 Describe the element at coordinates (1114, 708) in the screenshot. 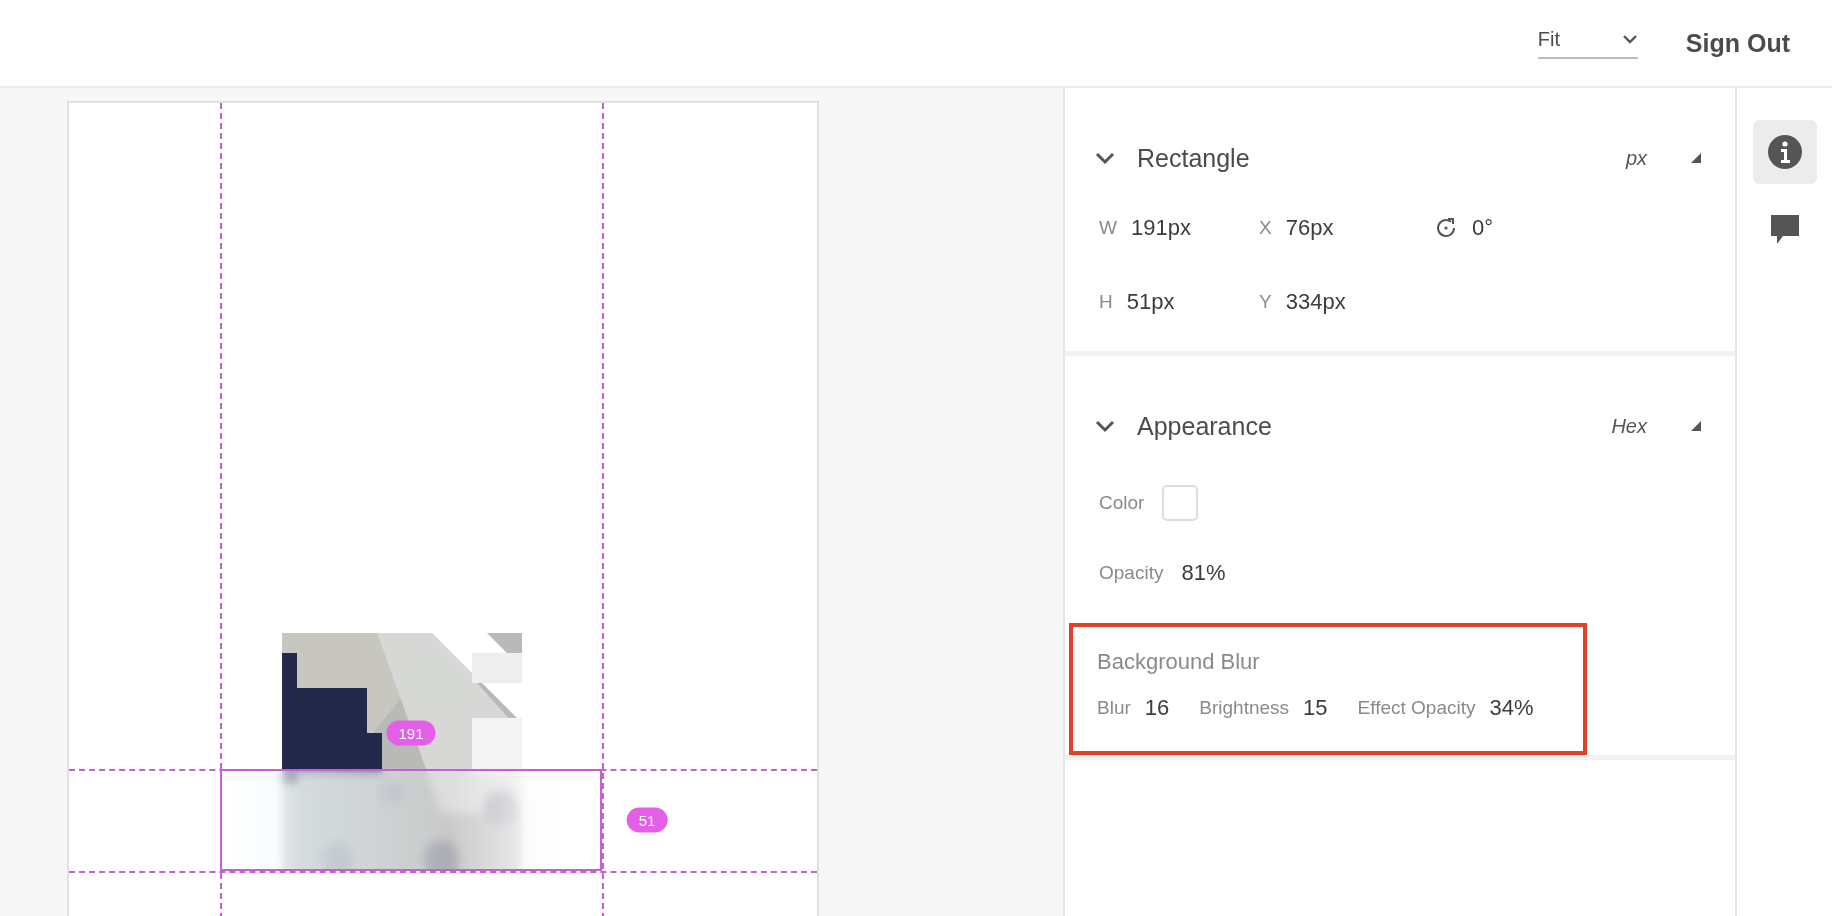

I see `field-label: Blur` at that location.